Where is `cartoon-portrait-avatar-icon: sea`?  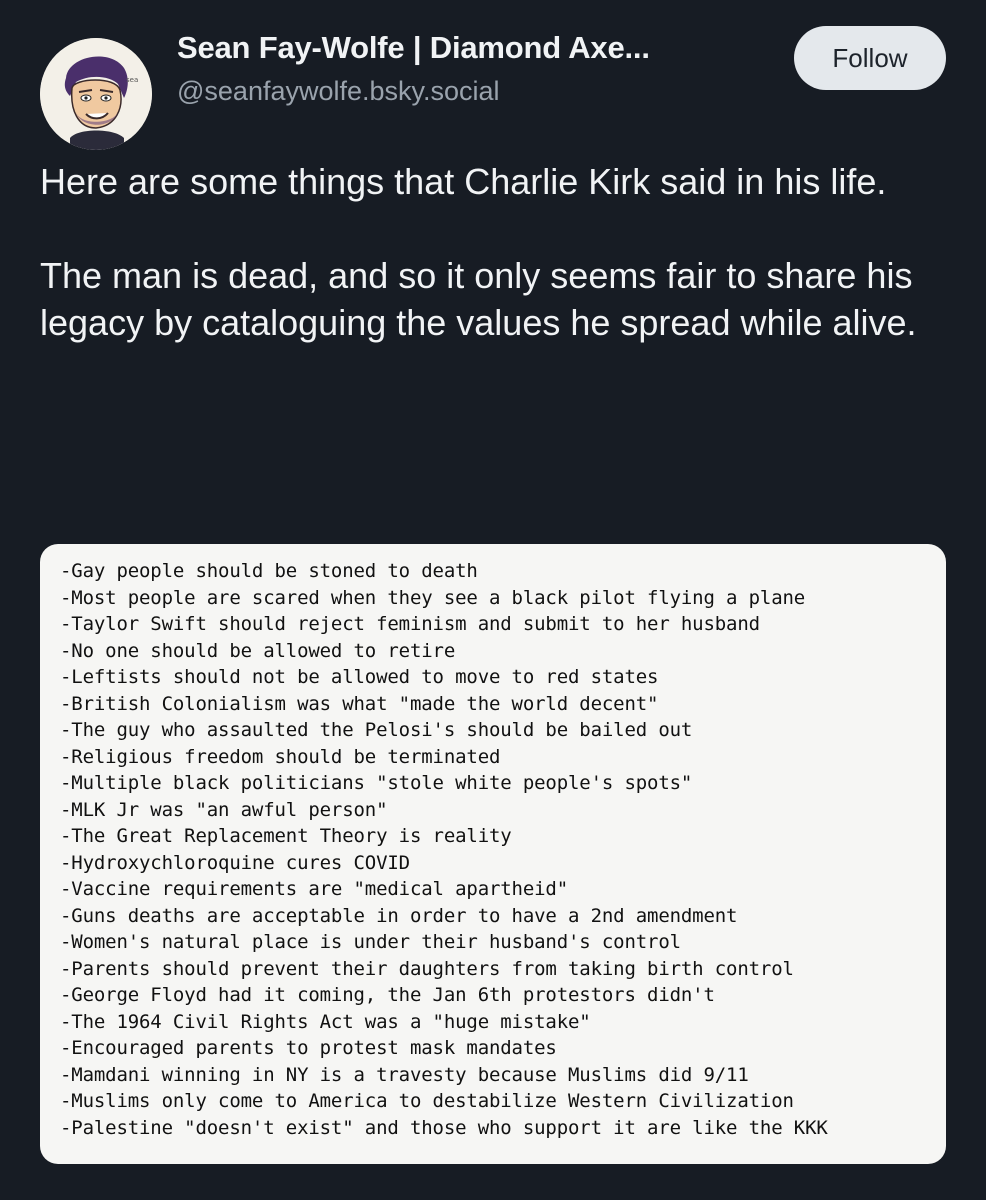 cartoon-portrait-avatar-icon: sea is located at coordinates (96, 94).